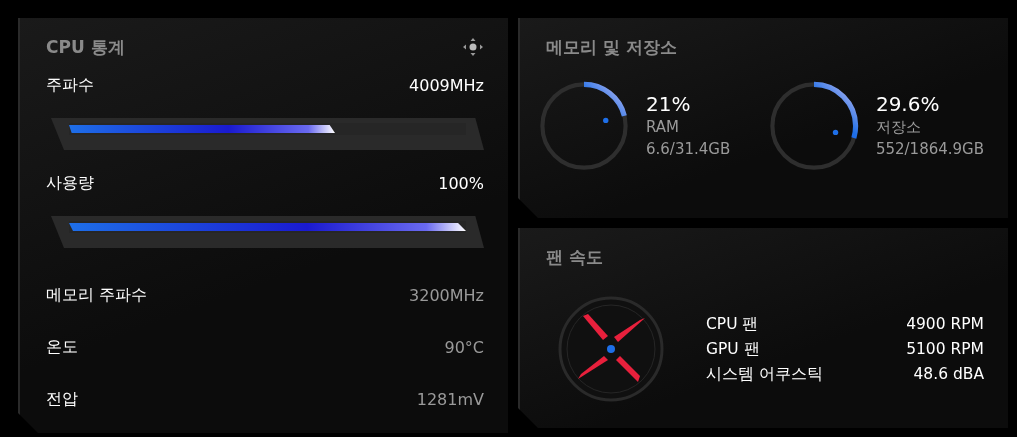 This screenshot has height=437, width=1017. I want to click on usage-amount: 6.6/31.4GB, so click(688, 149).